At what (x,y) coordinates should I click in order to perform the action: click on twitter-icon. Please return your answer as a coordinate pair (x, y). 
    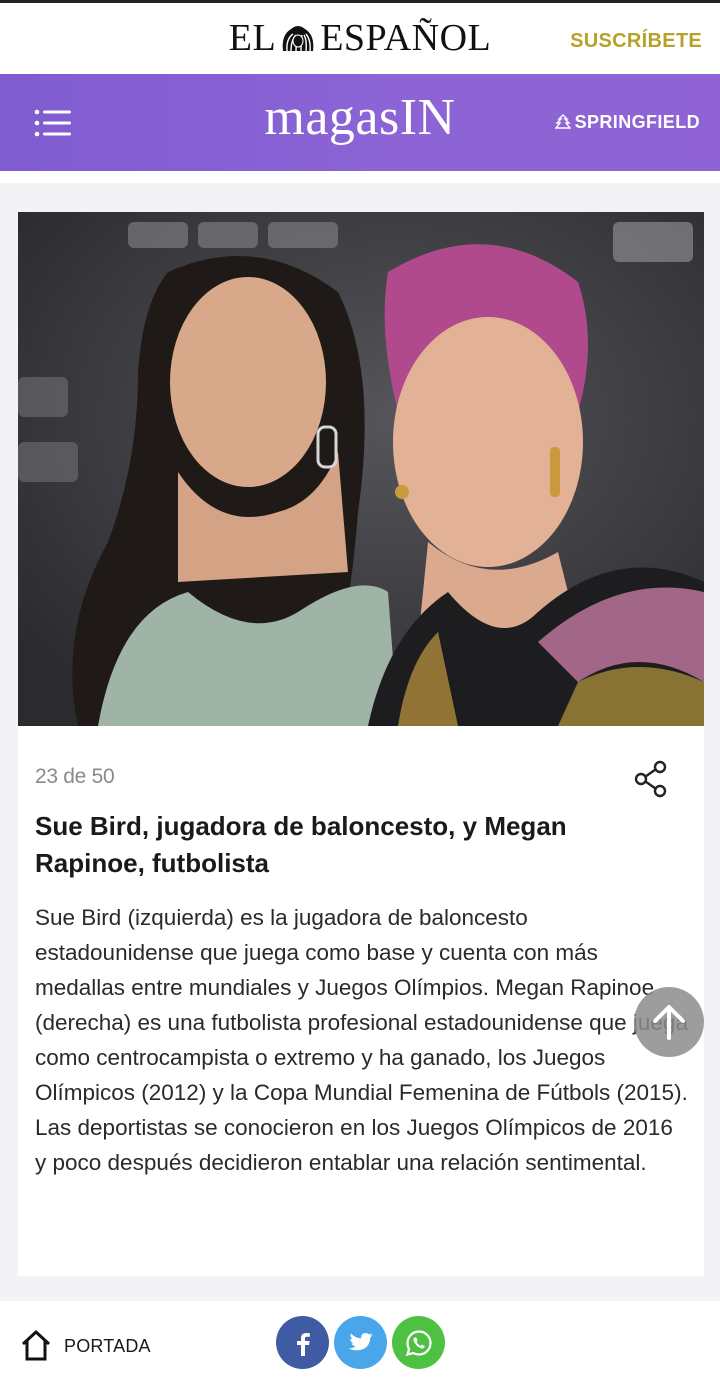
    Looking at the image, I should click on (360, 1341).